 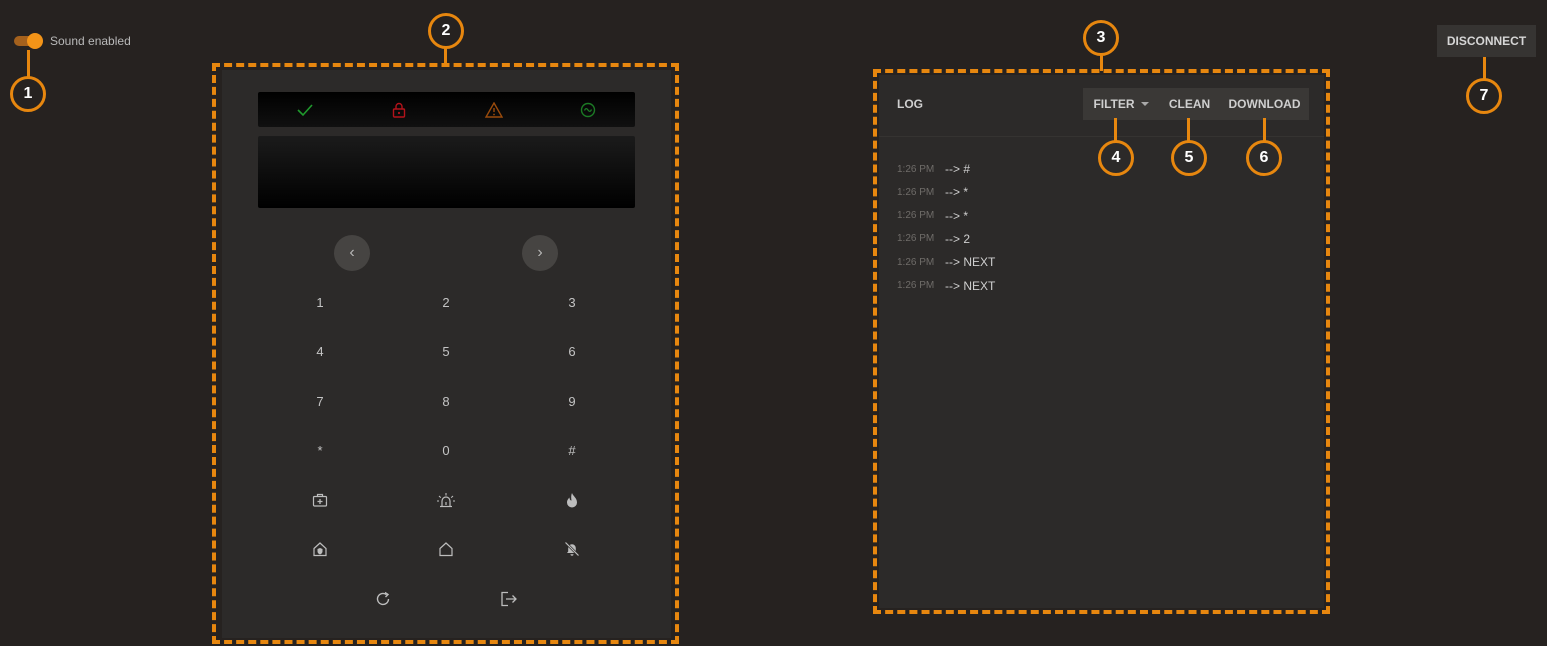 What do you see at coordinates (572, 401) in the screenshot?
I see `key-9: 9` at bounding box center [572, 401].